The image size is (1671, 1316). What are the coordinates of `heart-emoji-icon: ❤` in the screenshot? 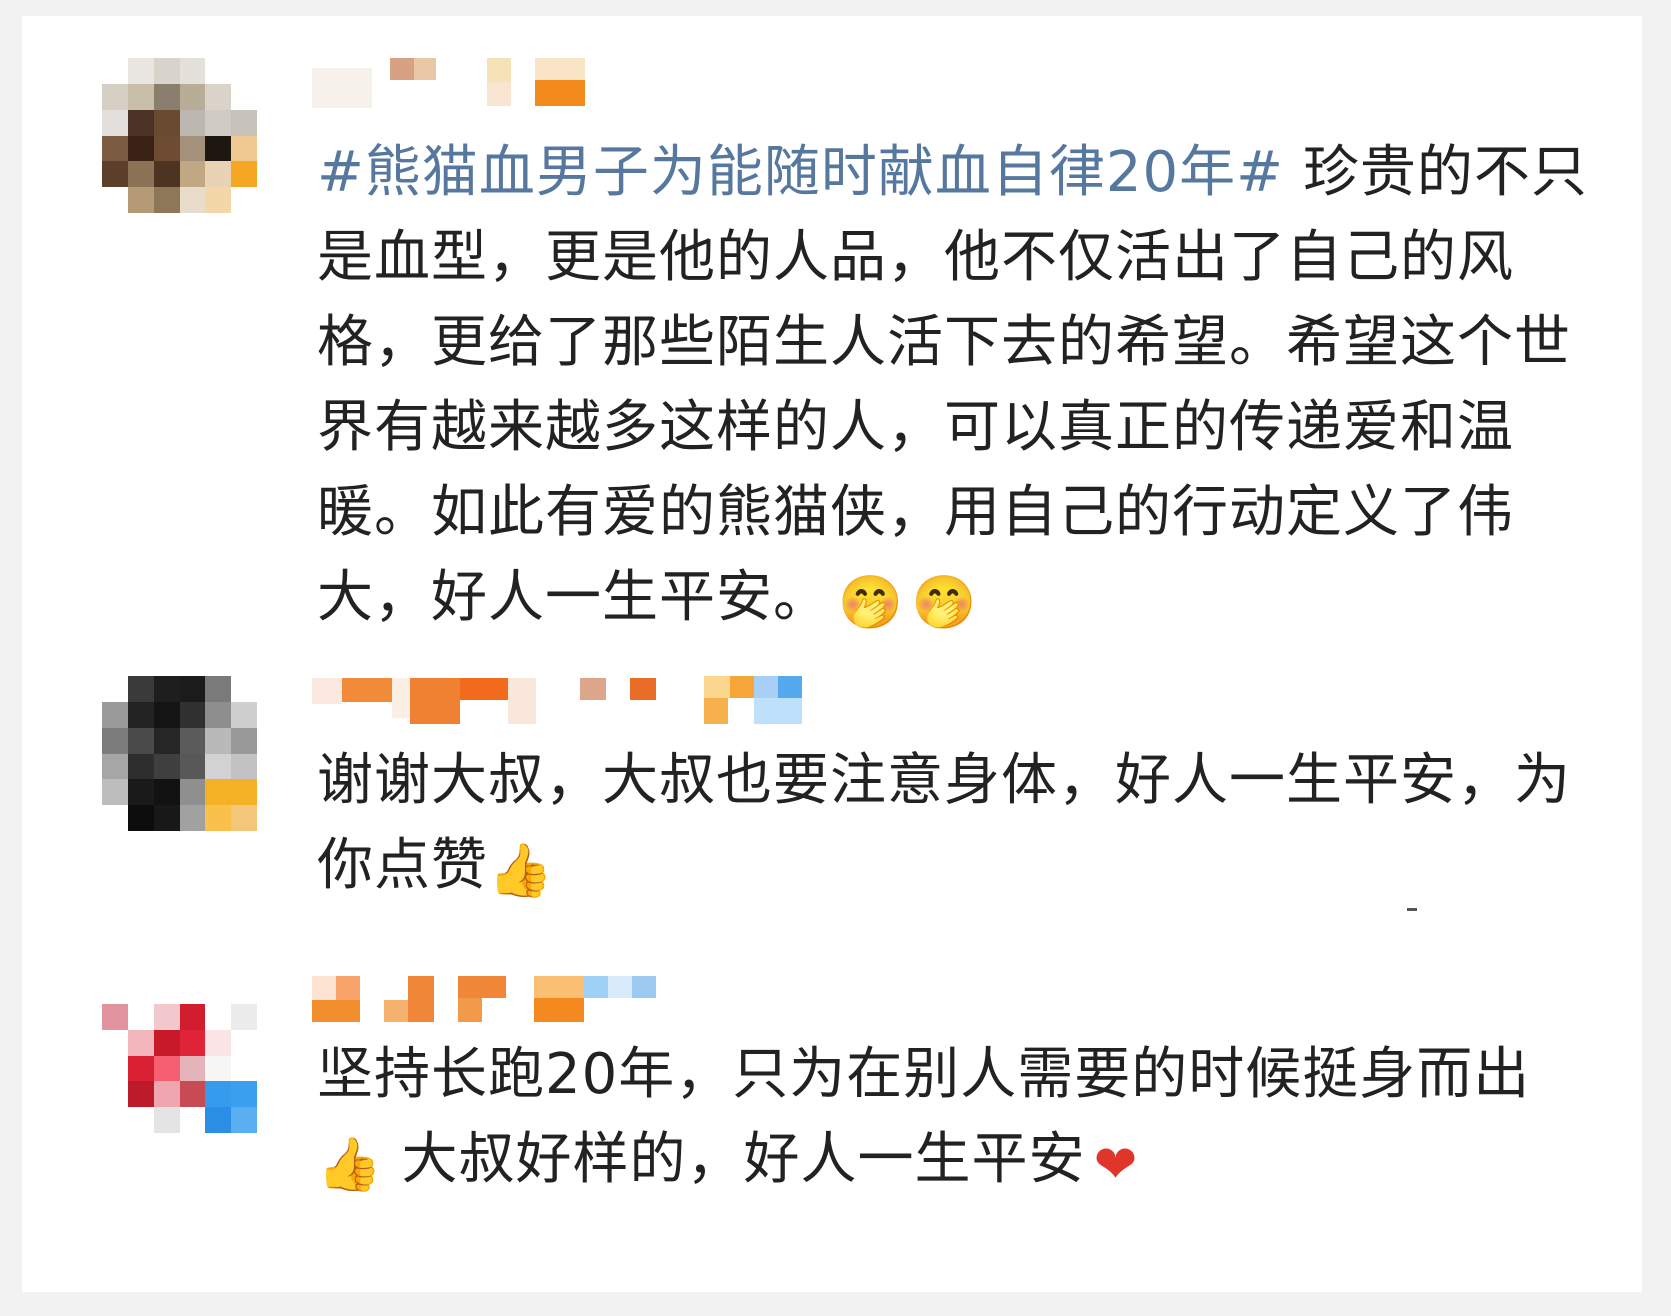 It's located at (1116, 1165).